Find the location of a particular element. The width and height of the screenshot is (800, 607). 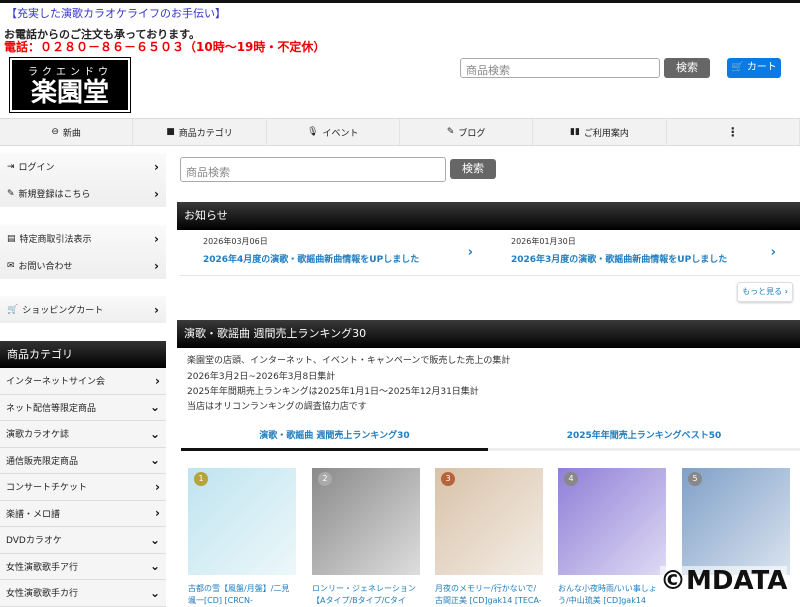

cart-button: 🛒 カート is located at coordinates (754, 68).